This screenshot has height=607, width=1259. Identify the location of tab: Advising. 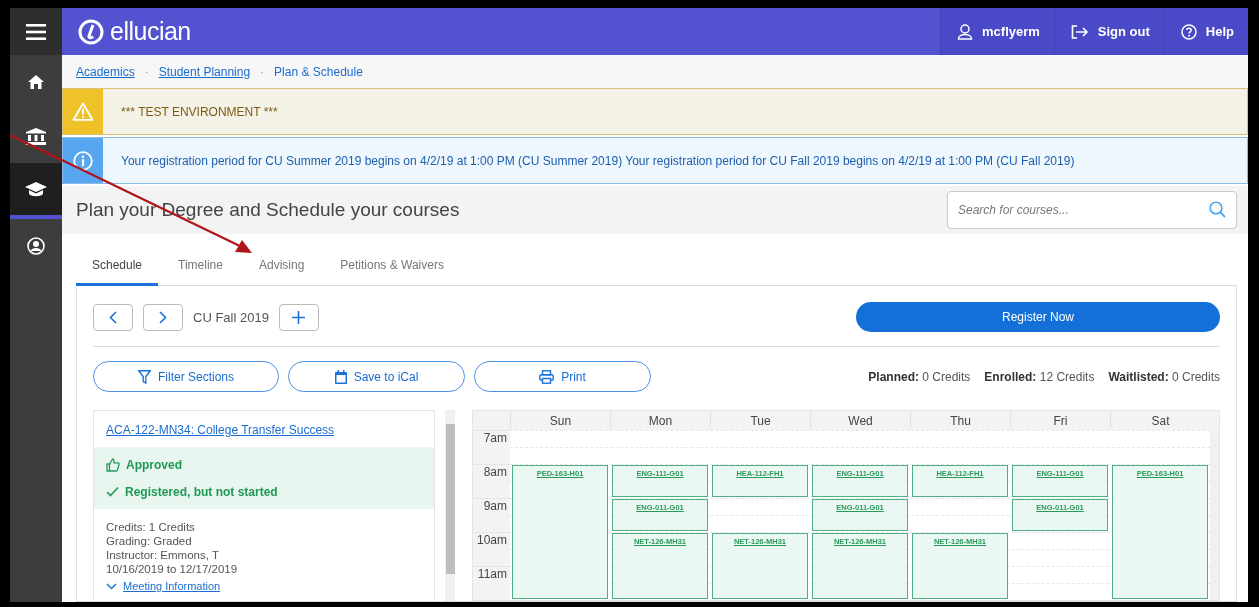
(281, 267).